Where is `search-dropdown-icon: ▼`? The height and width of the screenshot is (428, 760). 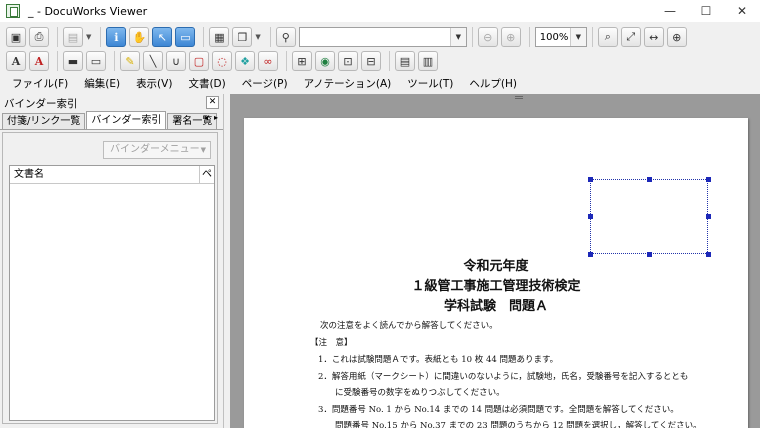
search-dropdown-icon: ▼ is located at coordinates (457, 37).